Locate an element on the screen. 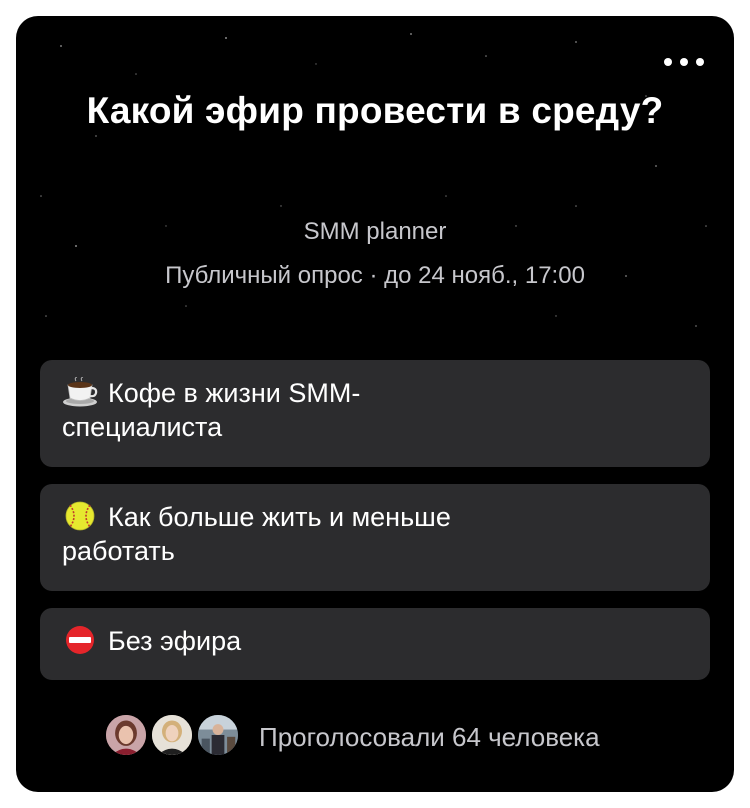 Image resolution: width=750 pixels, height=808 pixels. more-options-button is located at coordinates (684, 62).